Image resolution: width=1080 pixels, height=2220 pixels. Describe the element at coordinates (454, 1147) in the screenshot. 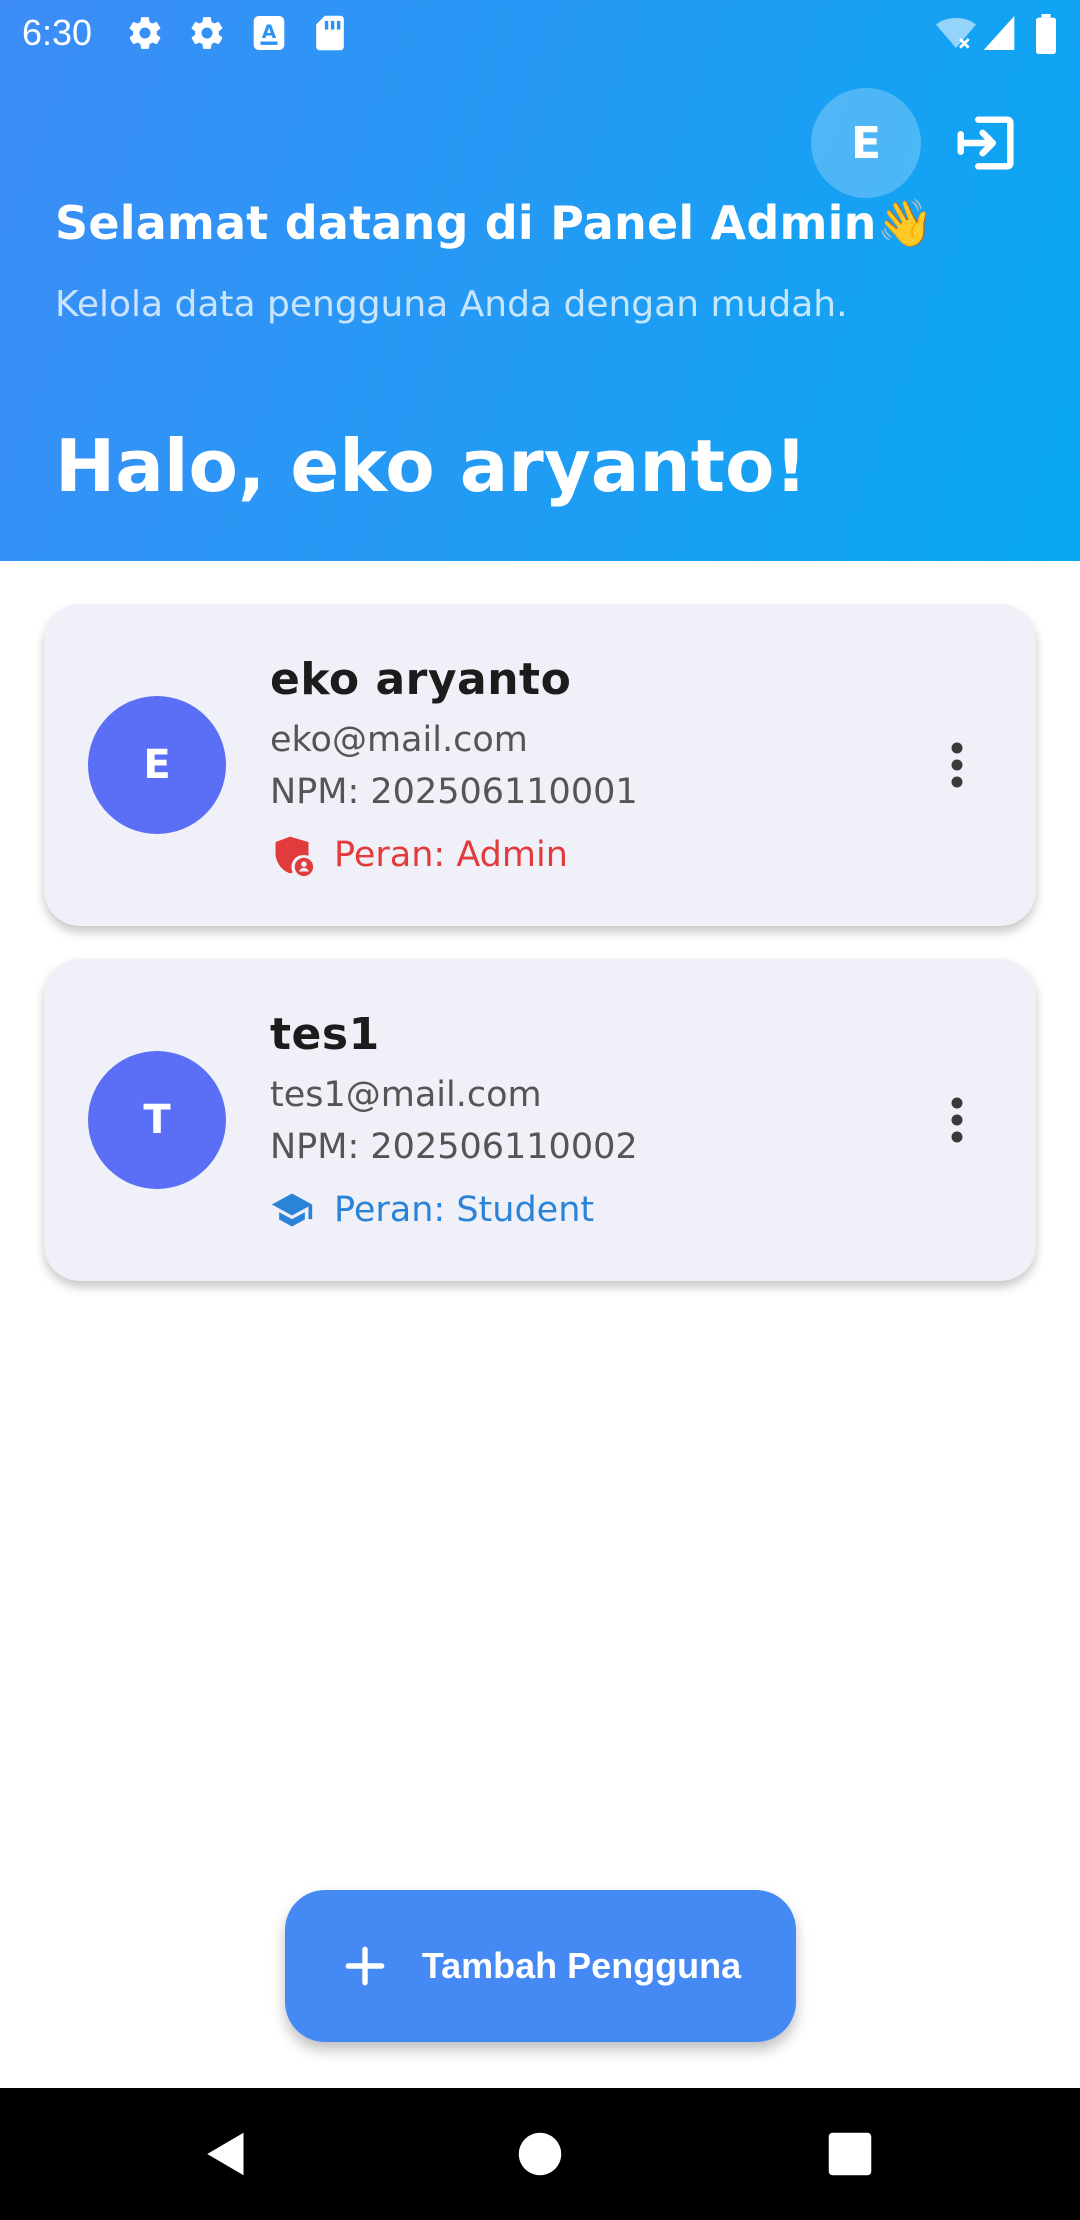

I see `user-npm: NPM: 202506110002` at that location.